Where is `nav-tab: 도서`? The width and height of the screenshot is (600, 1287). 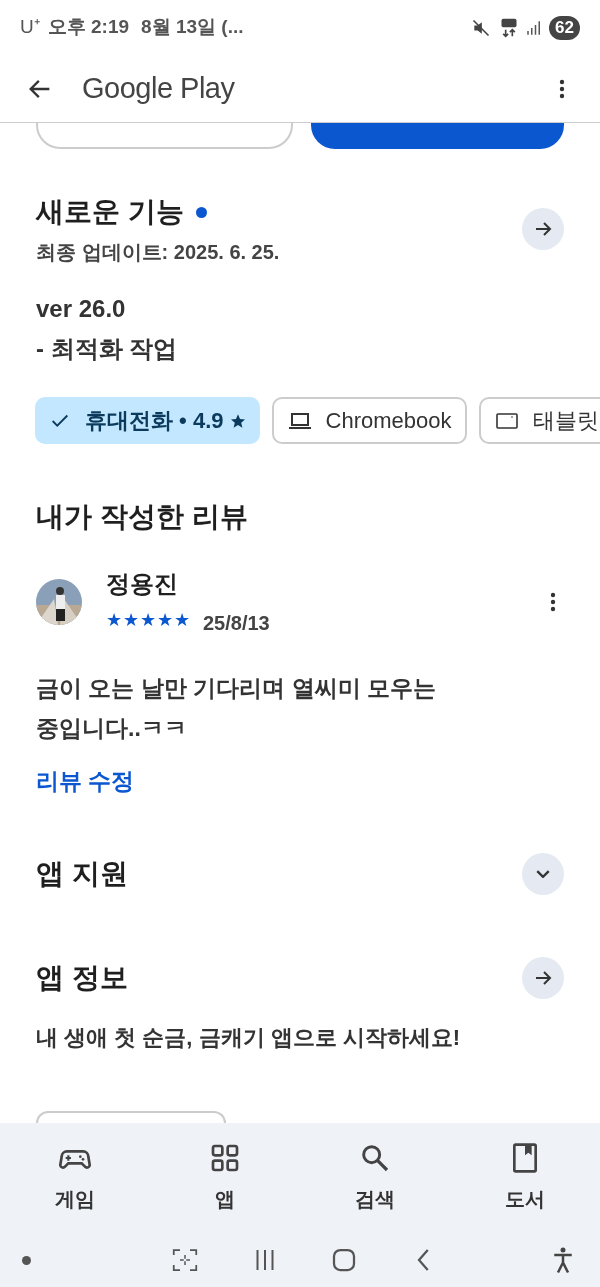
nav-tab: 도서 is located at coordinates (525, 1178).